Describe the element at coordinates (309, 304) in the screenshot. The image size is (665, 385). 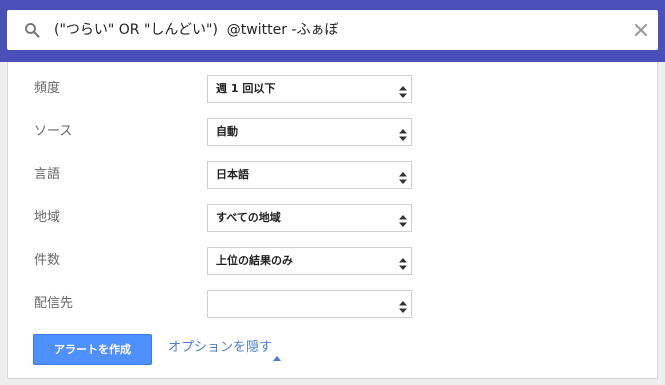
I see `deliver-to-select` at that location.